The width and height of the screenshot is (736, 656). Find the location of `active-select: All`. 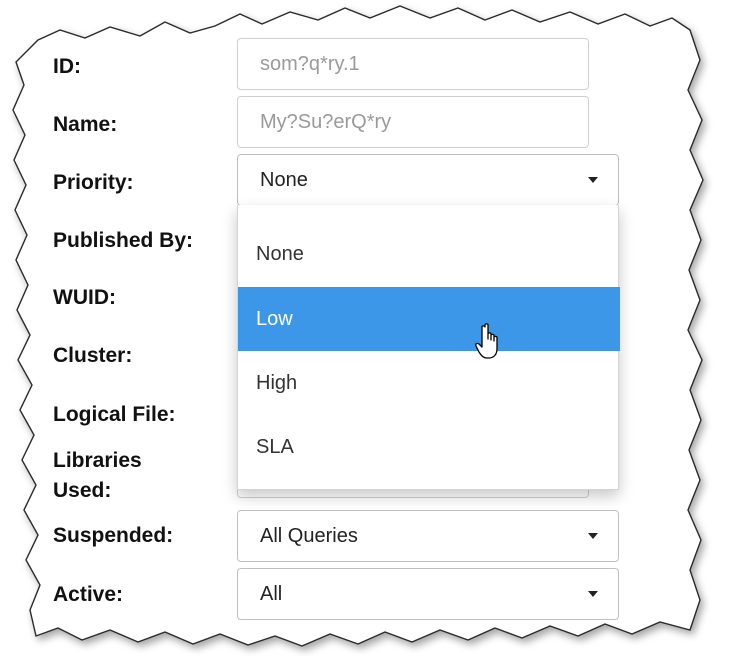

active-select: All is located at coordinates (428, 594).